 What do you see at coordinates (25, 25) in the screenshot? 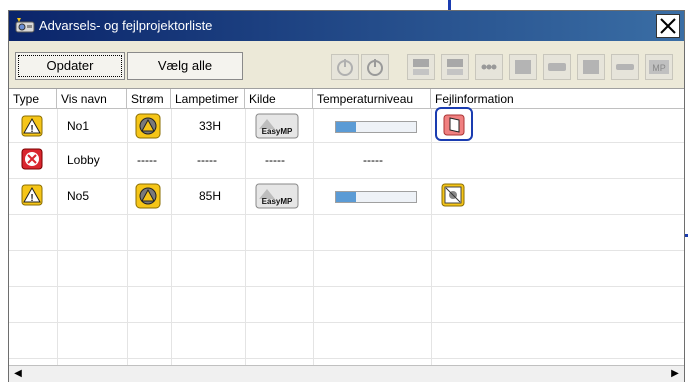
I see `projector-app-icon` at bounding box center [25, 25].